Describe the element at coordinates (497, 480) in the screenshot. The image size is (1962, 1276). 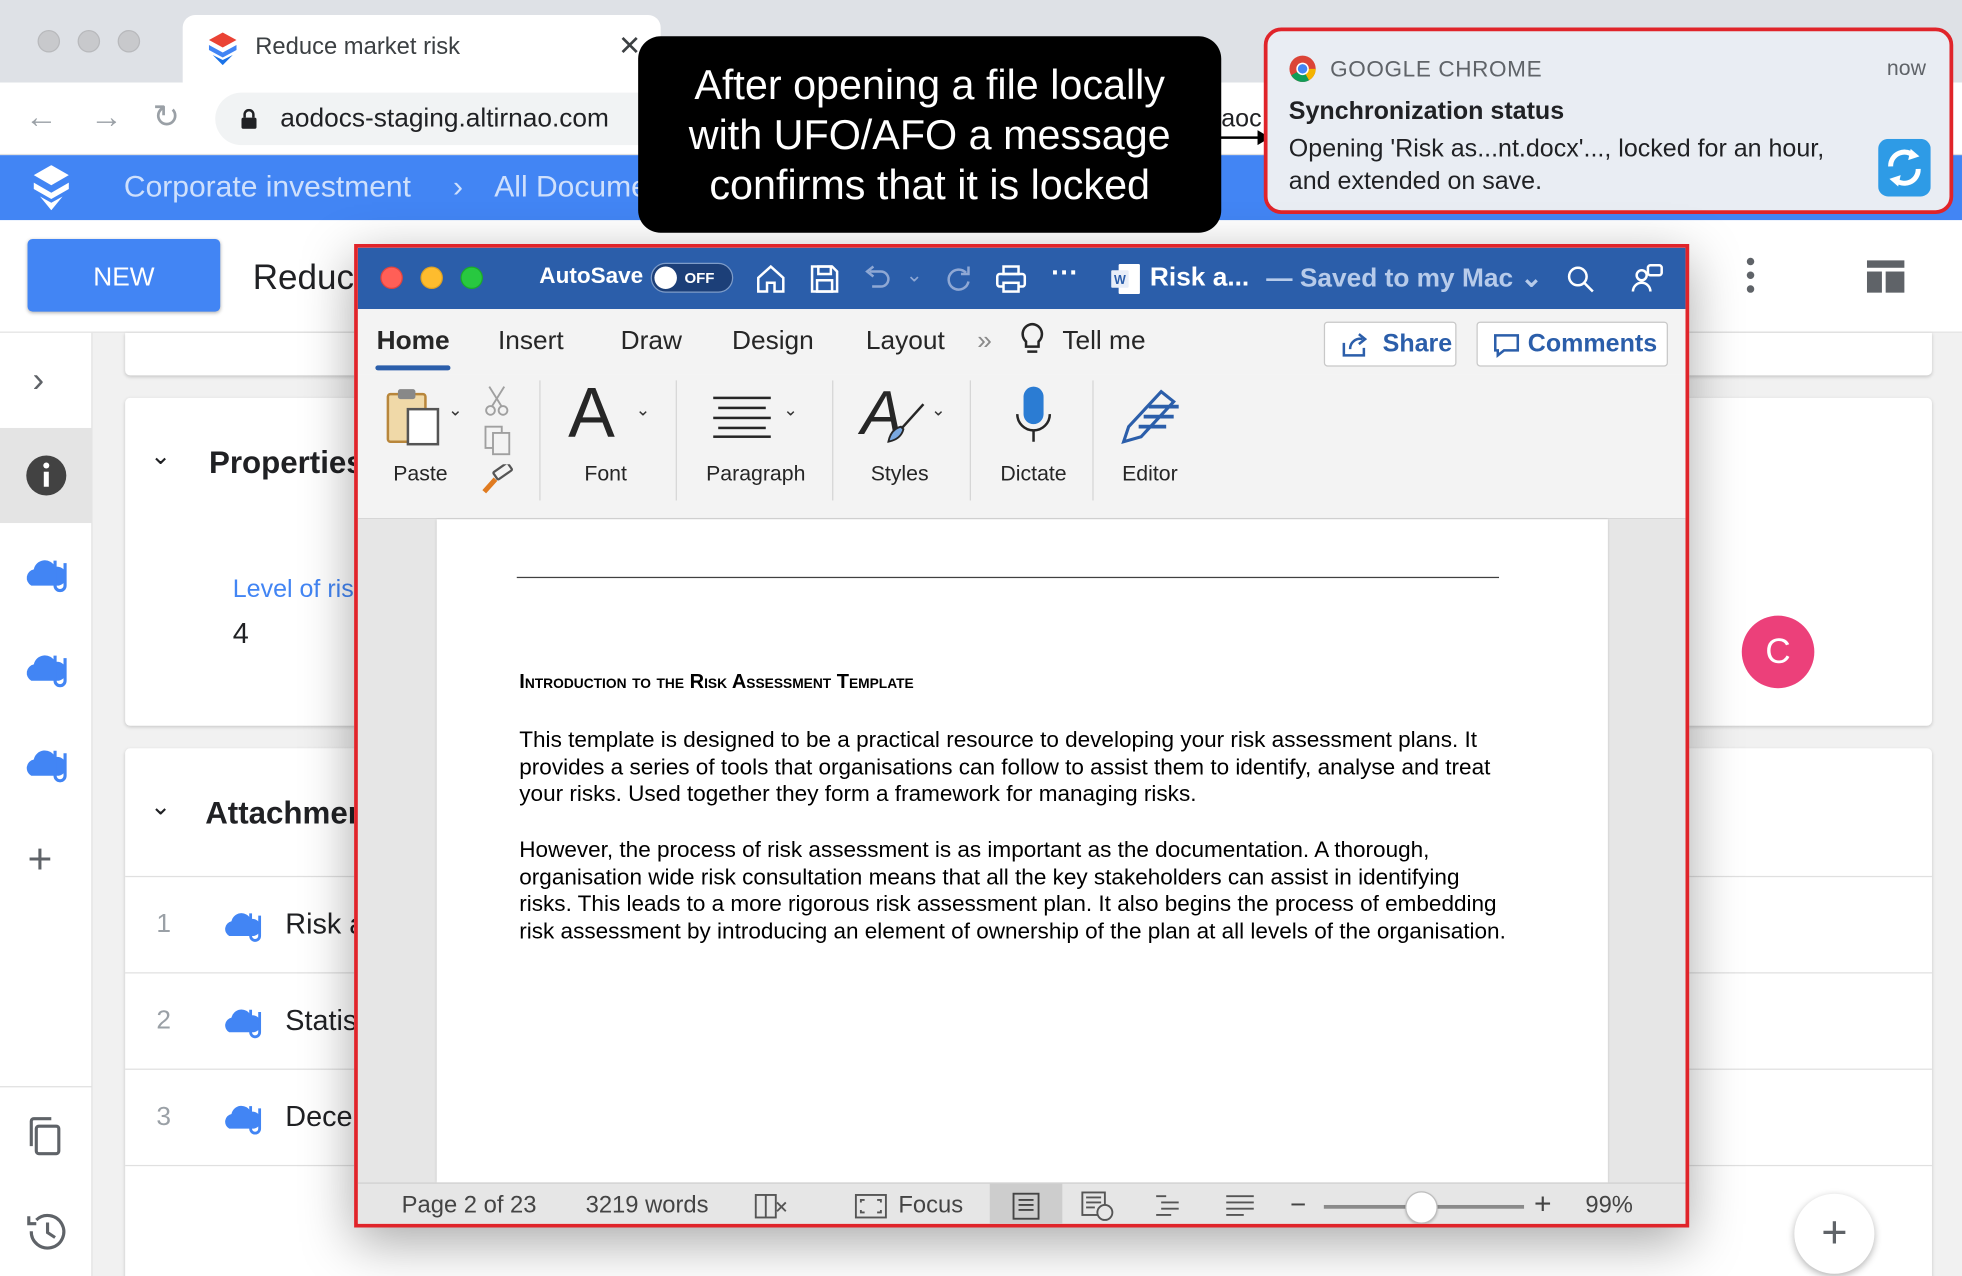
I see `format-painter-icon` at that location.